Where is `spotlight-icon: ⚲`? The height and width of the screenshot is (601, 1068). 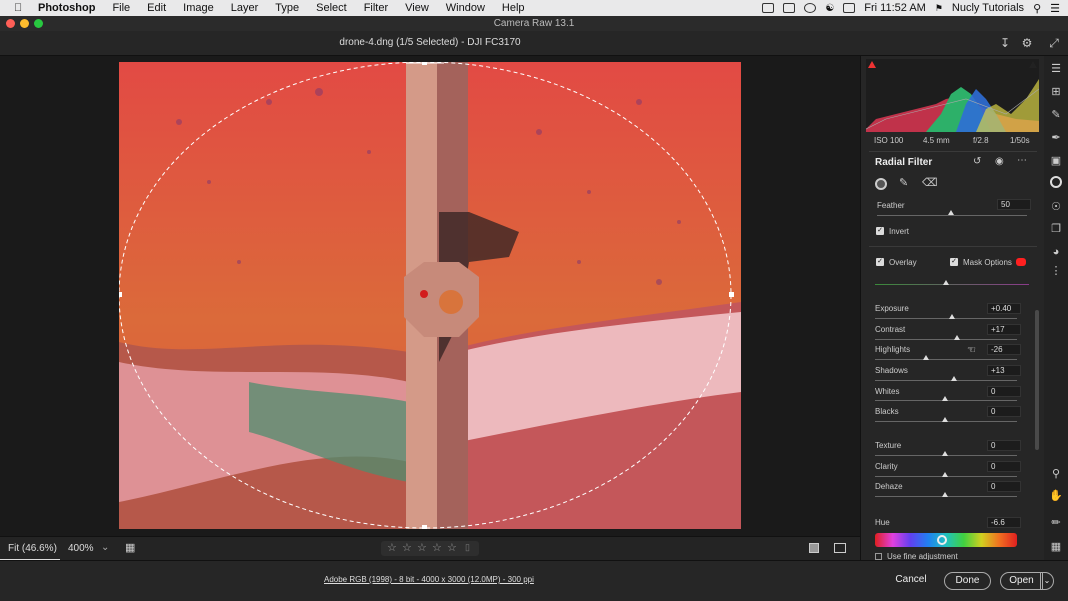
spotlight-icon: ⚲ is located at coordinates (1037, 8).